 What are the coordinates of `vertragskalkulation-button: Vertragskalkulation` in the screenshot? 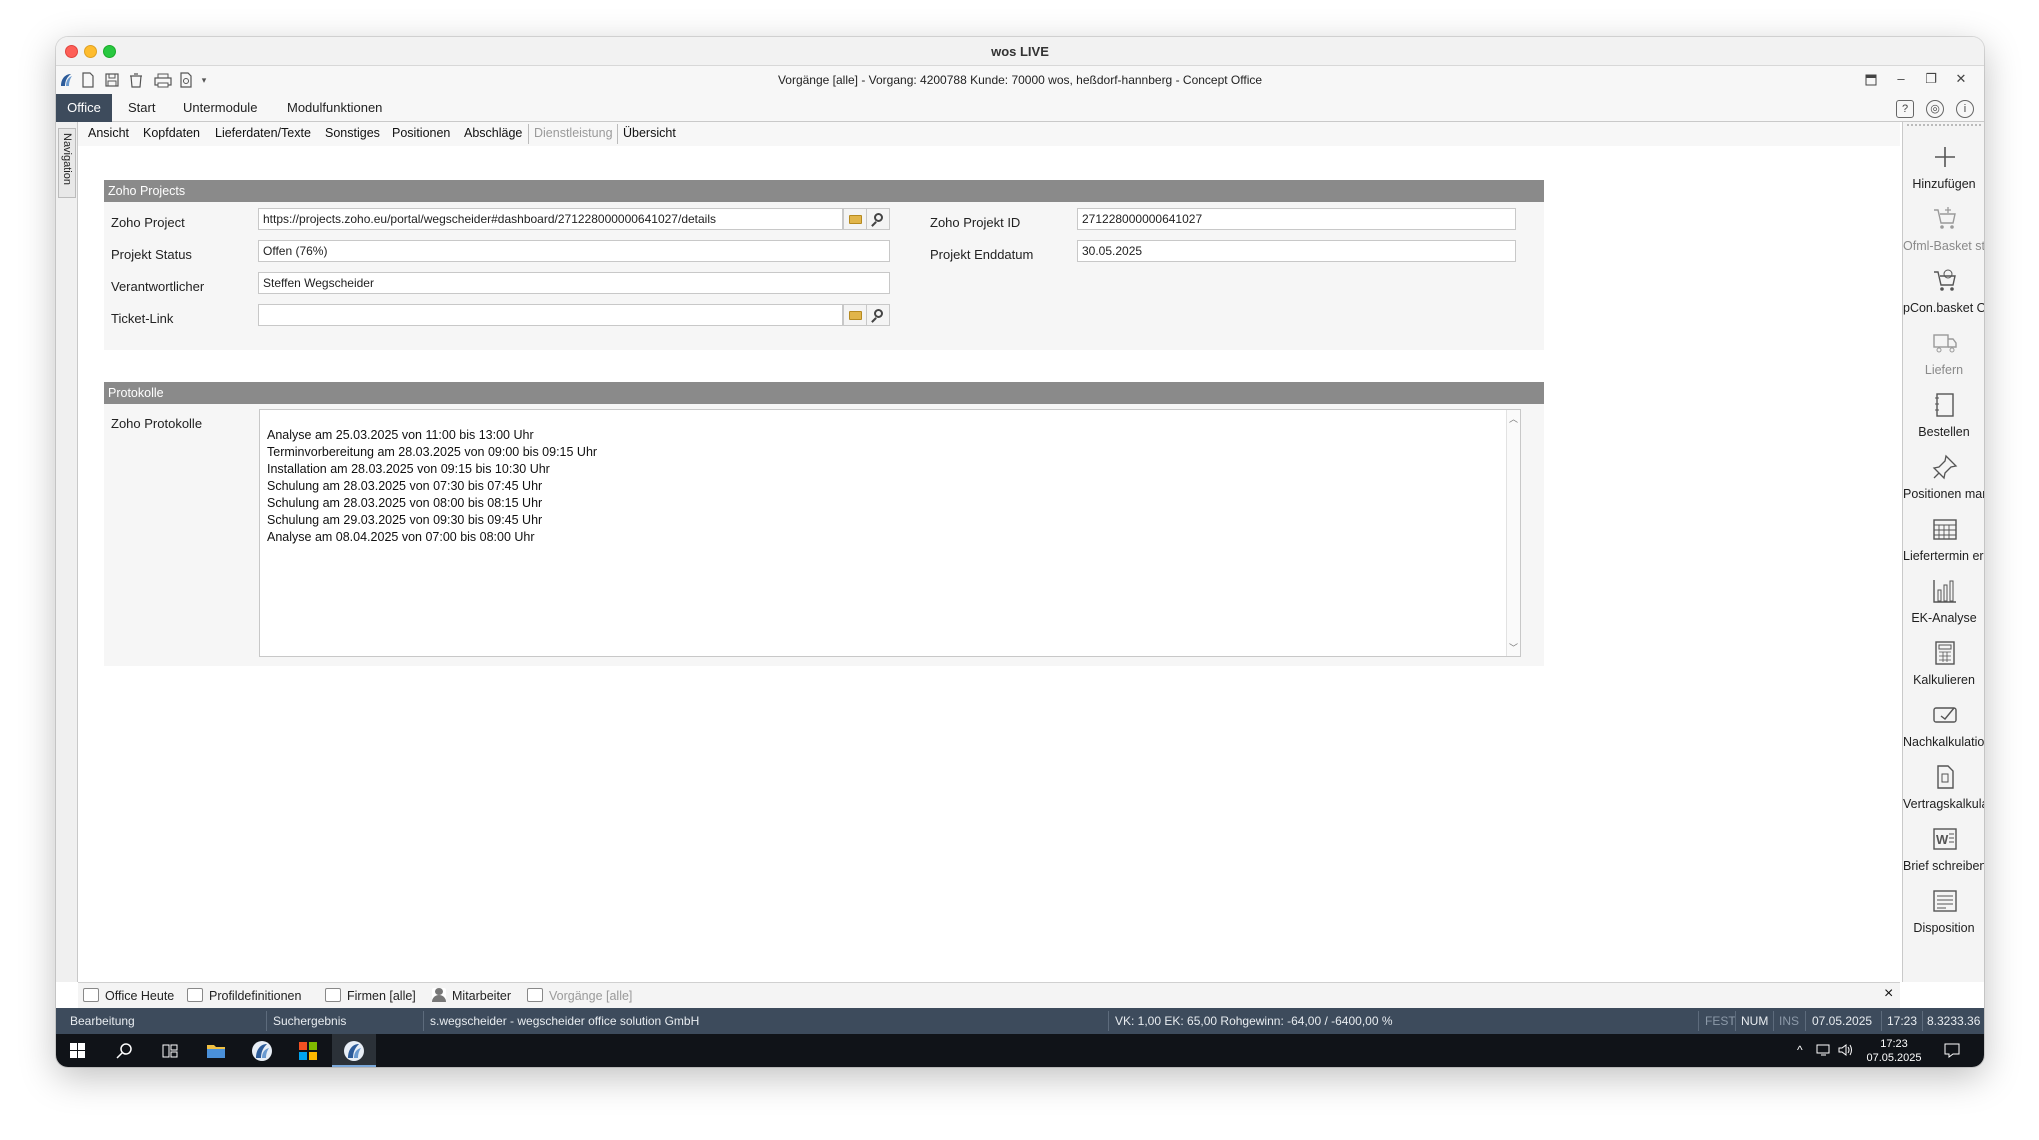 It's located at (1943, 795).